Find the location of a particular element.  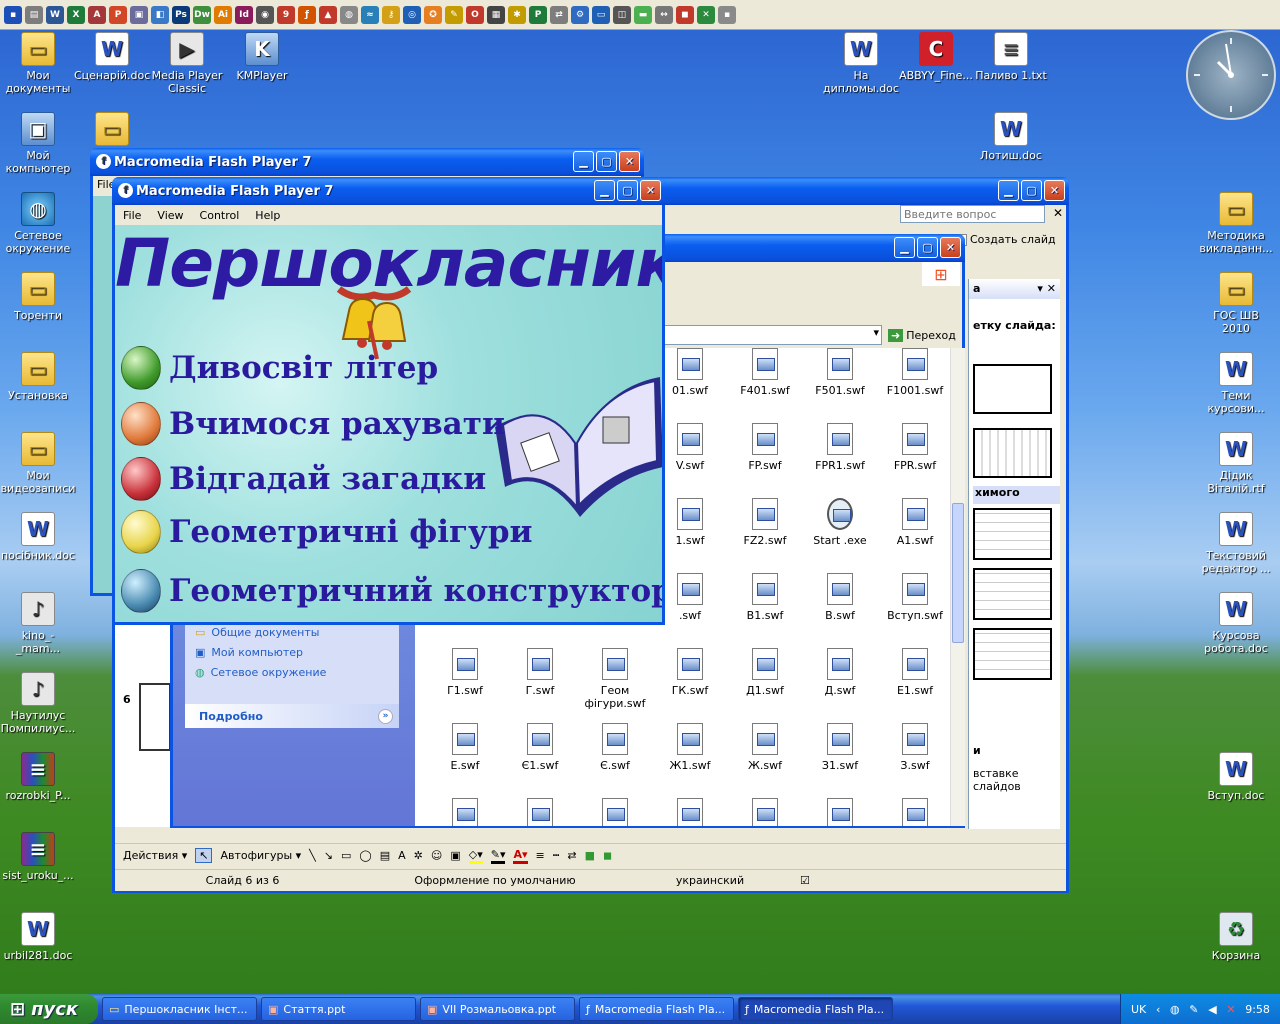

desktop-icon-kmplayer: K KMPlayer is located at coordinates (262, 57).